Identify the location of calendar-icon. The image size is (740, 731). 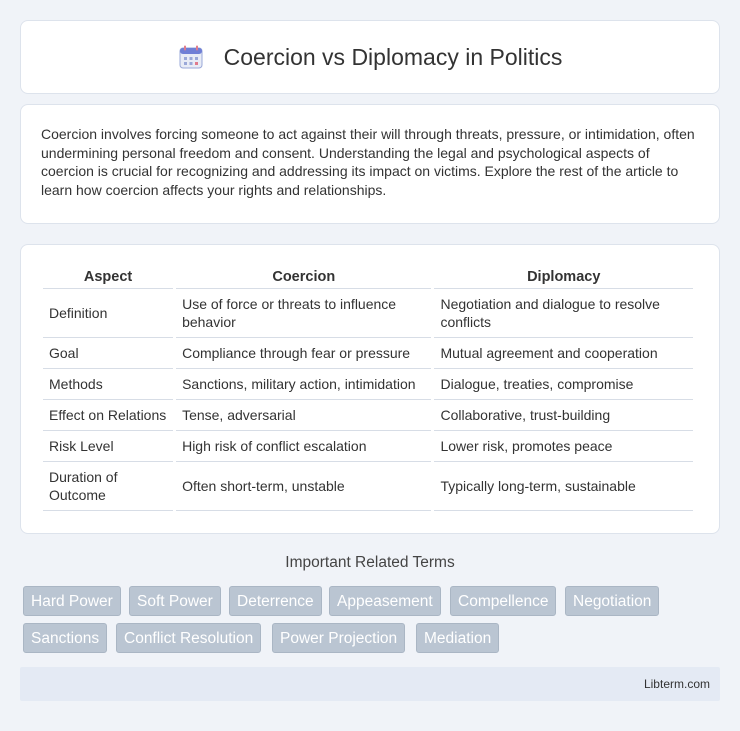
(191, 57).